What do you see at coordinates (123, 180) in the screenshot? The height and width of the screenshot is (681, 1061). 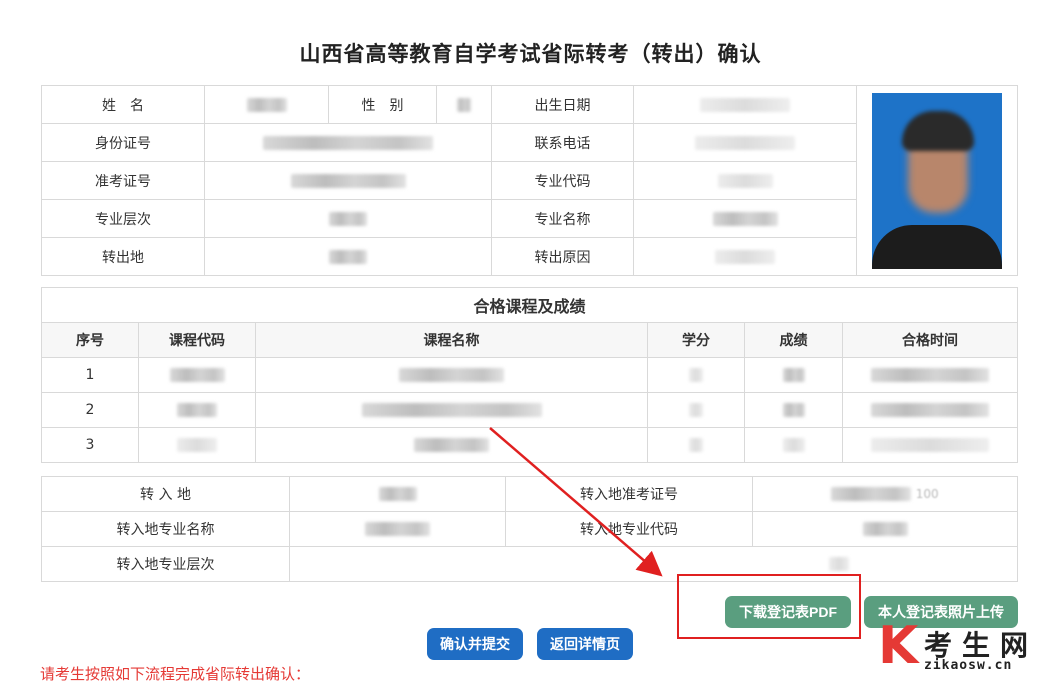 I see `exam-number-label: 准考证号` at bounding box center [123, 180].